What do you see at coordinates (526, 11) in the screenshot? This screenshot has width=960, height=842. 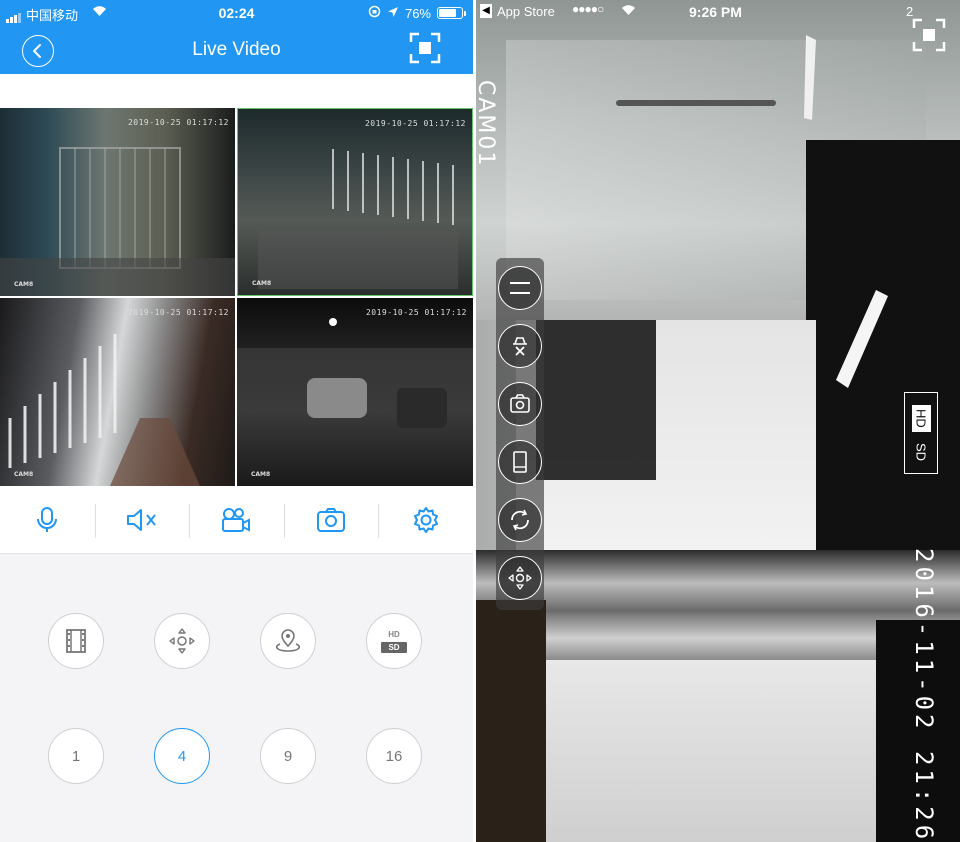 I see `back-app-label: App Store` at bounding box center [526, 11].